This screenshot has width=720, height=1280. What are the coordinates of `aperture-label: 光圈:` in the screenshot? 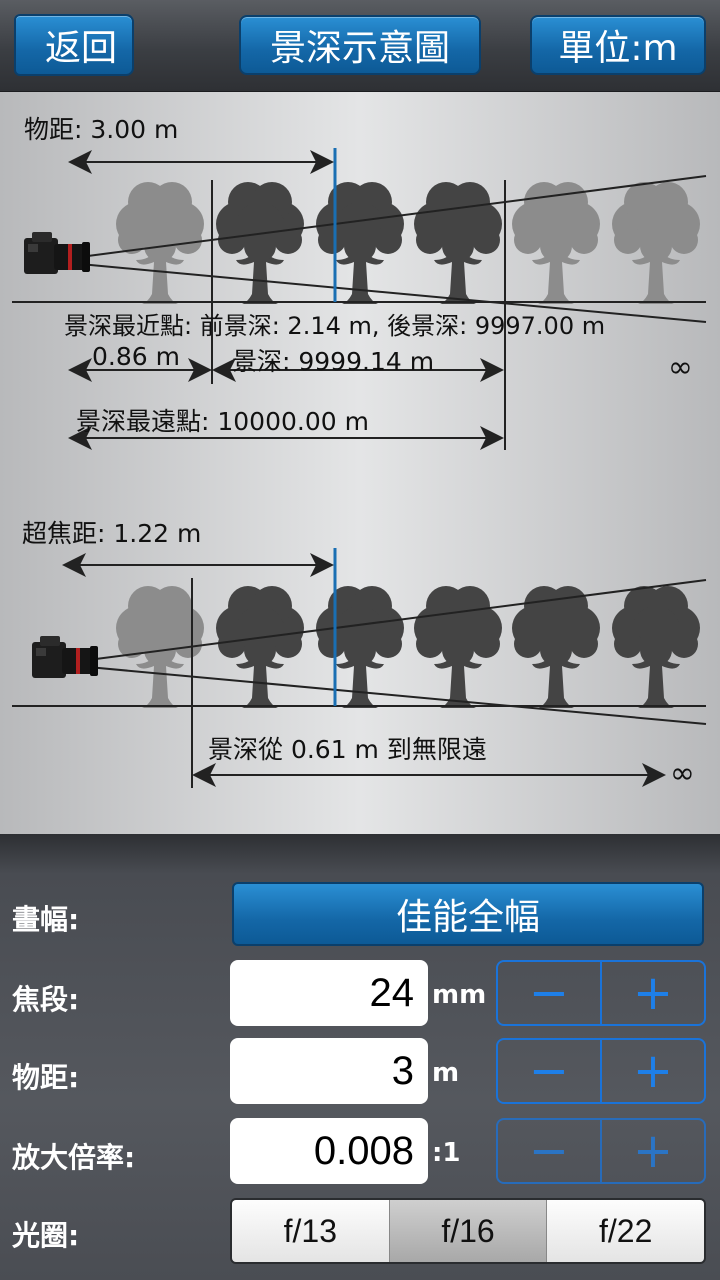 It's located at (46, 1235).